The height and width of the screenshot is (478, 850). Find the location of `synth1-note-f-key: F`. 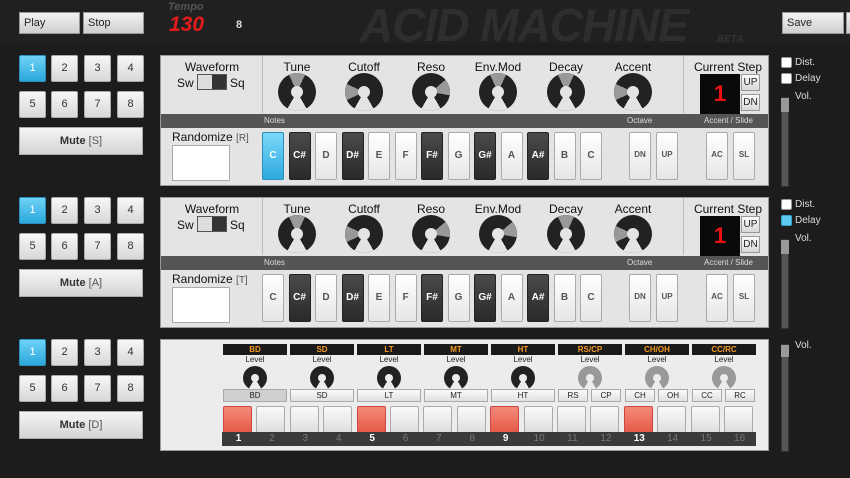

synth1-note-f-key: F is located at coordinates (405, 156).